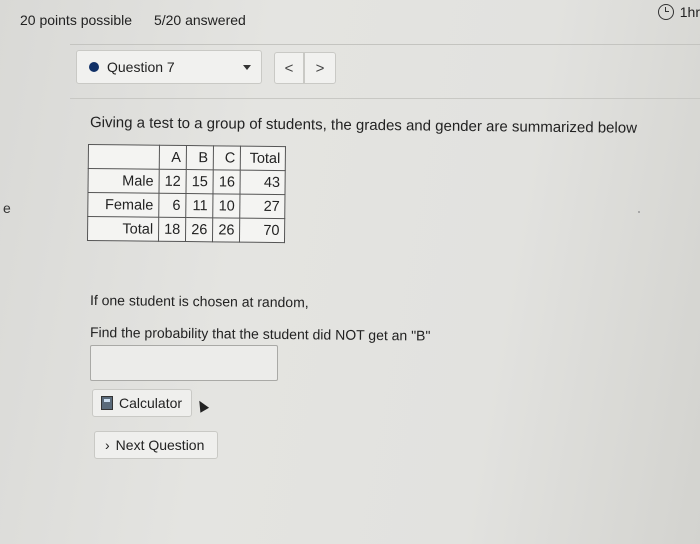  Describe the element at coordinates (123, 229) in the screenshot. I see `row-label: Total` at that location.